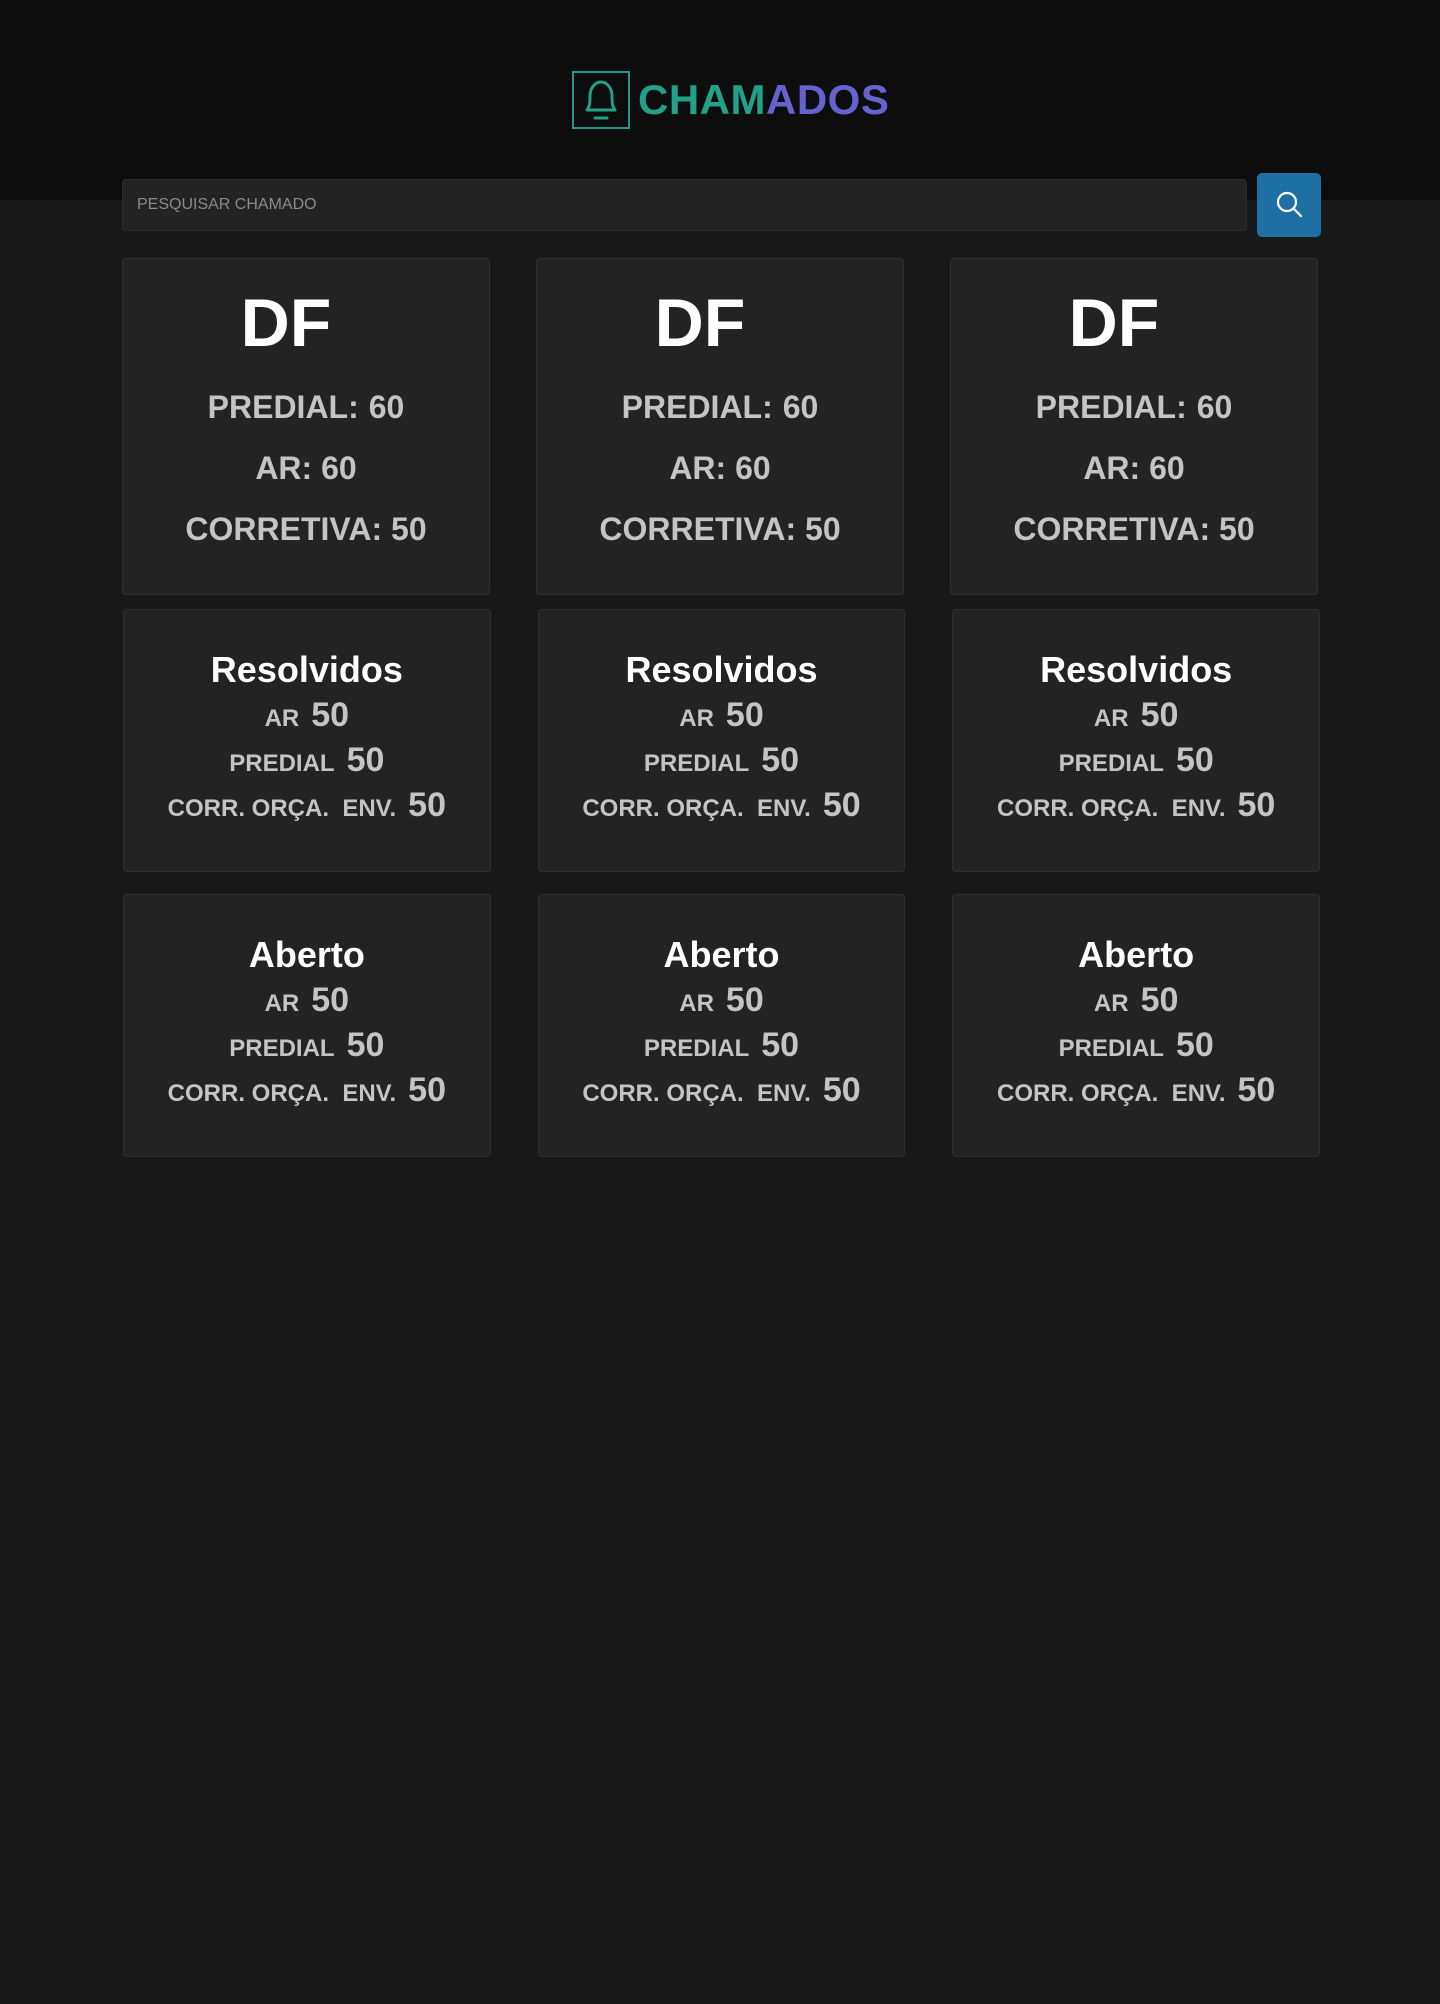 The image size is (1440, 2004). What do you see at coordinates (827, 99) in the screenshot?
I see `app-title-part2: ADOS` at bounding box center [827, 99].